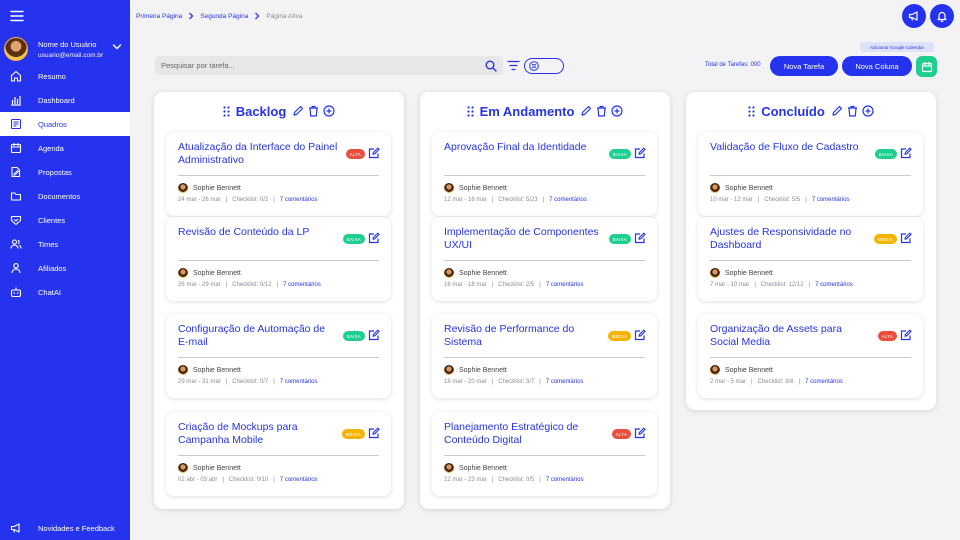 The image size is (960, 540). Describe the element at coordinates (65, 244) in the screenshot. I see `sidebar-item-times: Times` at that location.